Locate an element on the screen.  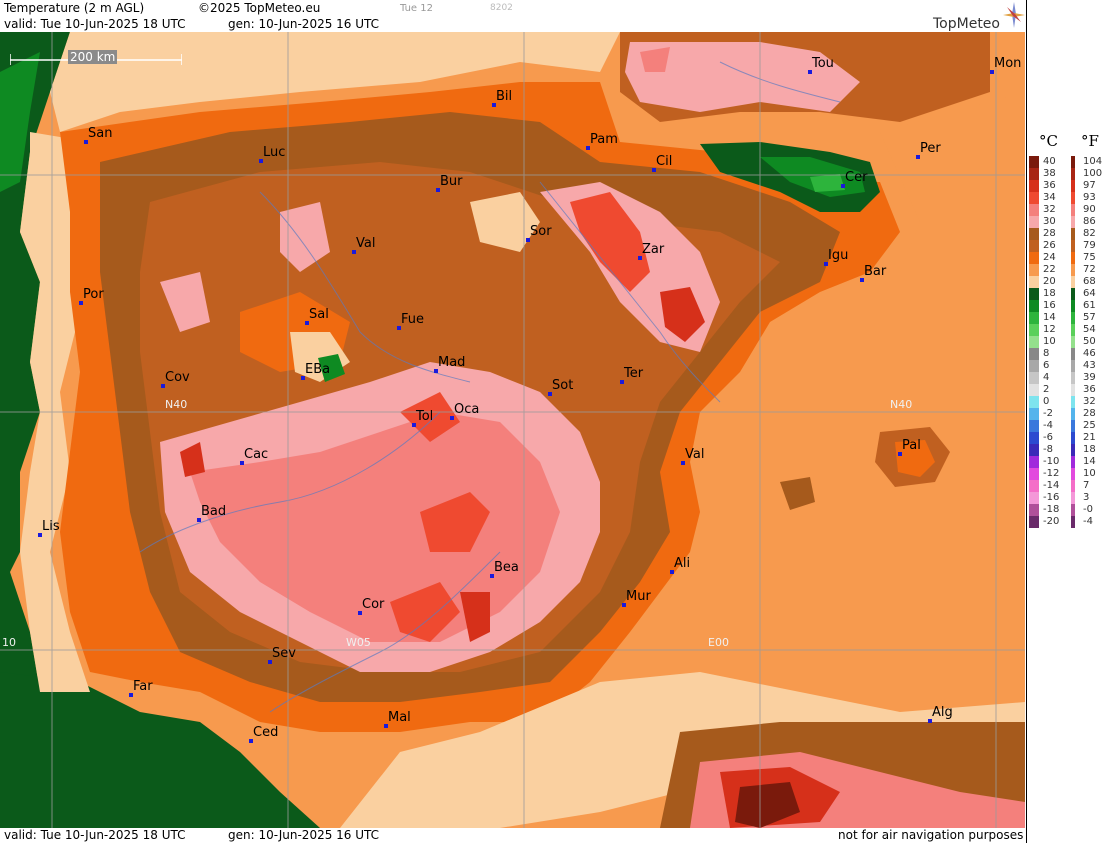
legend-value-celsius: 36 is located at coordinates (1049, 185).